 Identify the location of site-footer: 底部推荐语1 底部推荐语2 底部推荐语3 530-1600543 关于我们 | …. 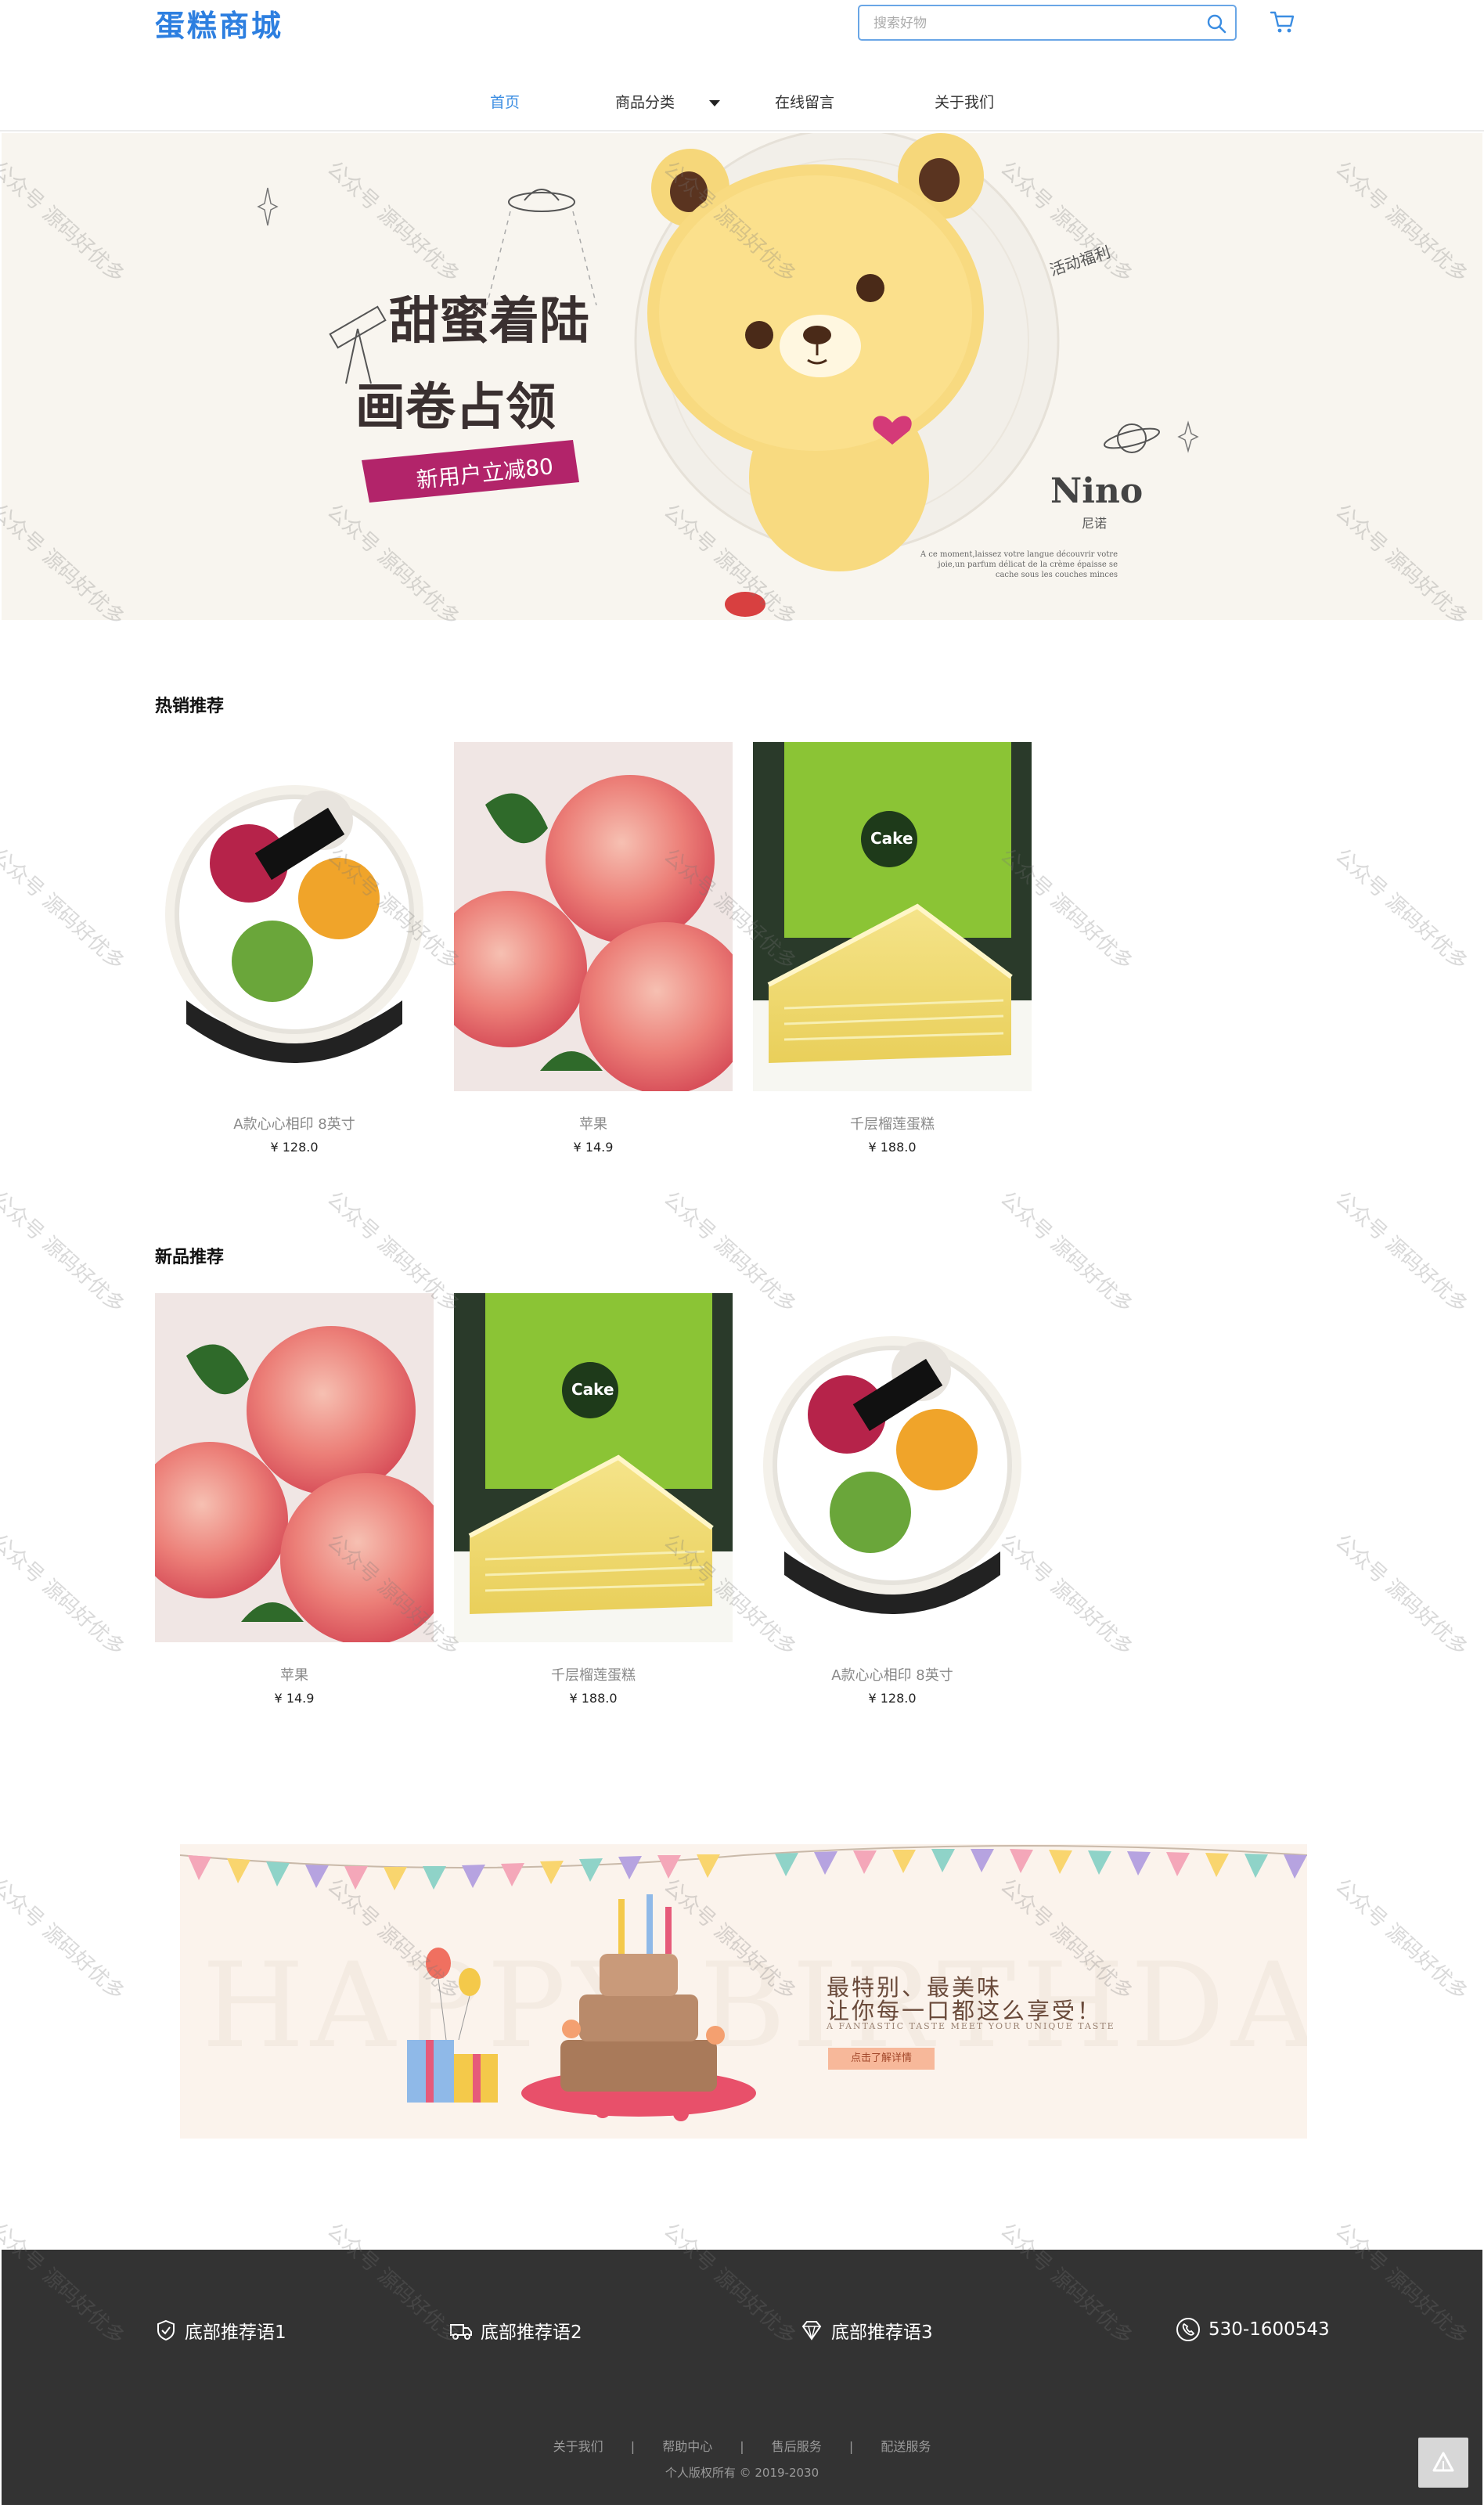
(742, 2377).